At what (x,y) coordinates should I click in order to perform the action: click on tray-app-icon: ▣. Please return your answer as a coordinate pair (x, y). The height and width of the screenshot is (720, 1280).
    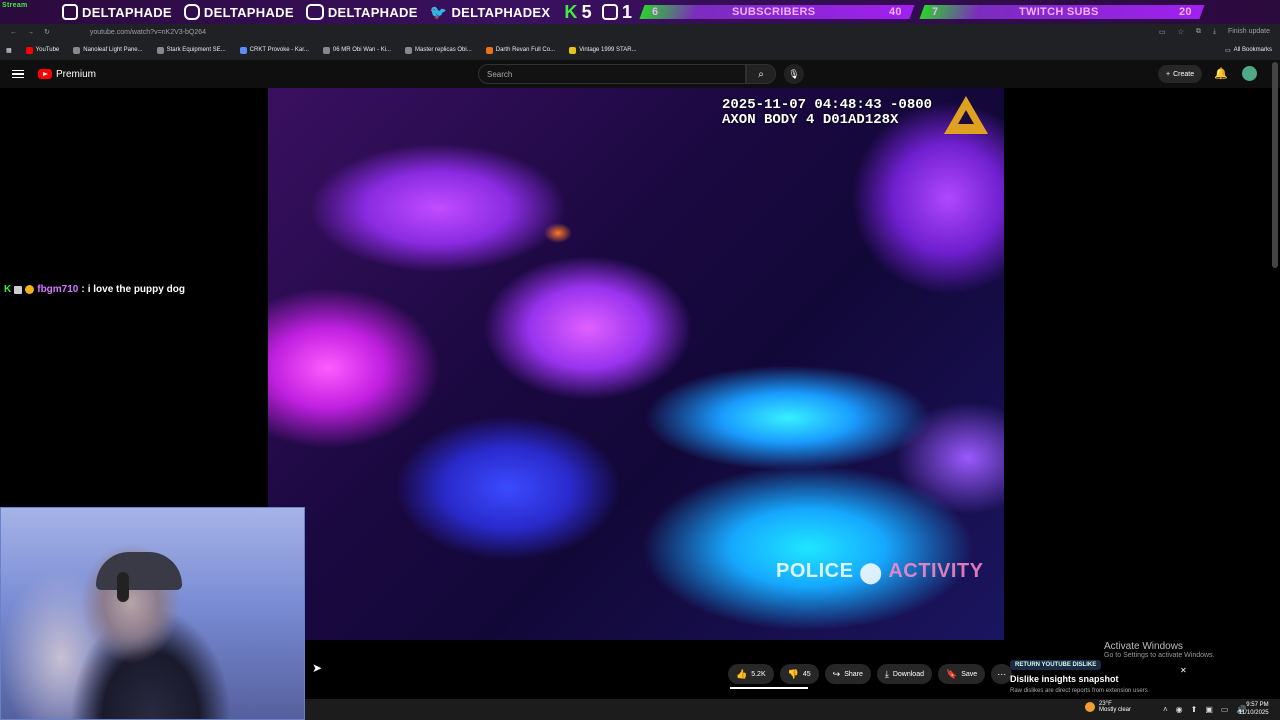
    Looking at the image, I should click on (1209, 709).